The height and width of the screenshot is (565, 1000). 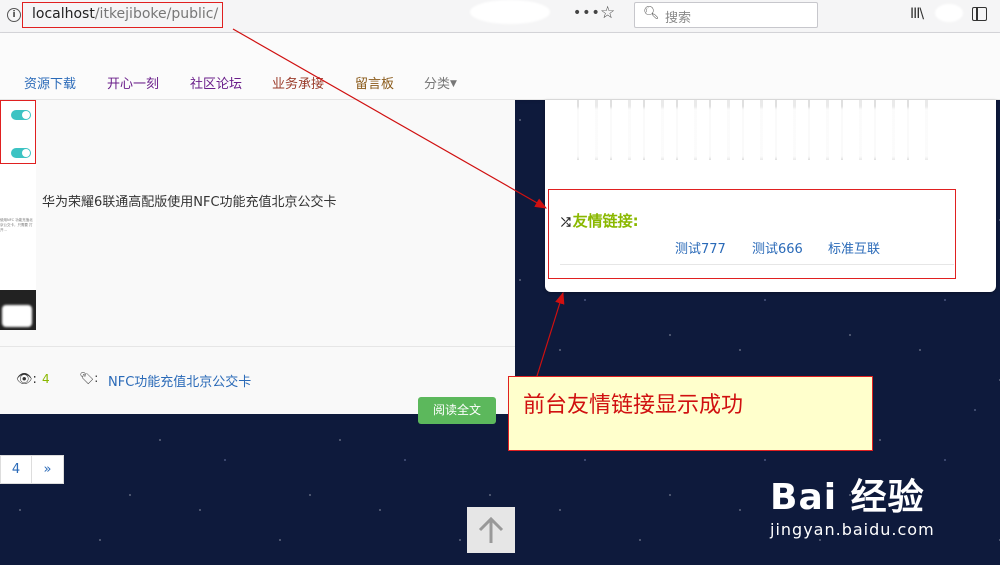 I want to click on friend-links-title: 友情链接:, so click(x=605, y=221).